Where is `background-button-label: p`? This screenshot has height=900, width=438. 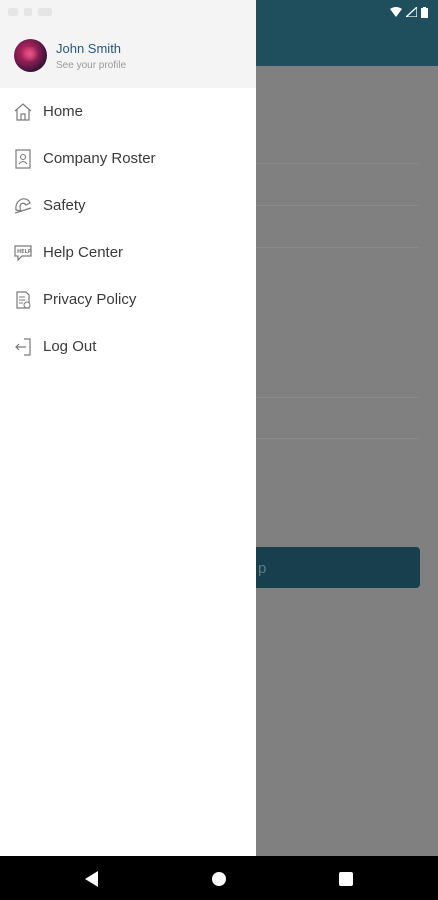
background-button-label: p is located at coordinates (262, 568).